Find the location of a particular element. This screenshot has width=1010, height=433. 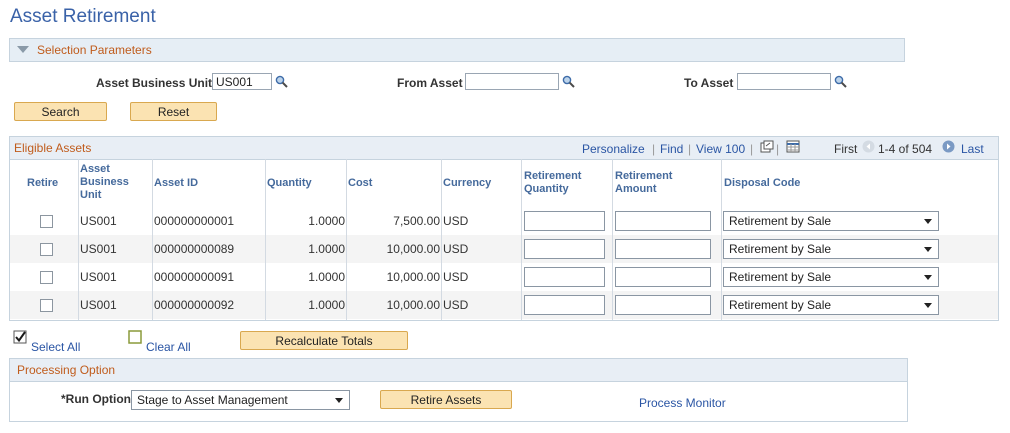

business-unit-input is located at coordinates (242, 81).